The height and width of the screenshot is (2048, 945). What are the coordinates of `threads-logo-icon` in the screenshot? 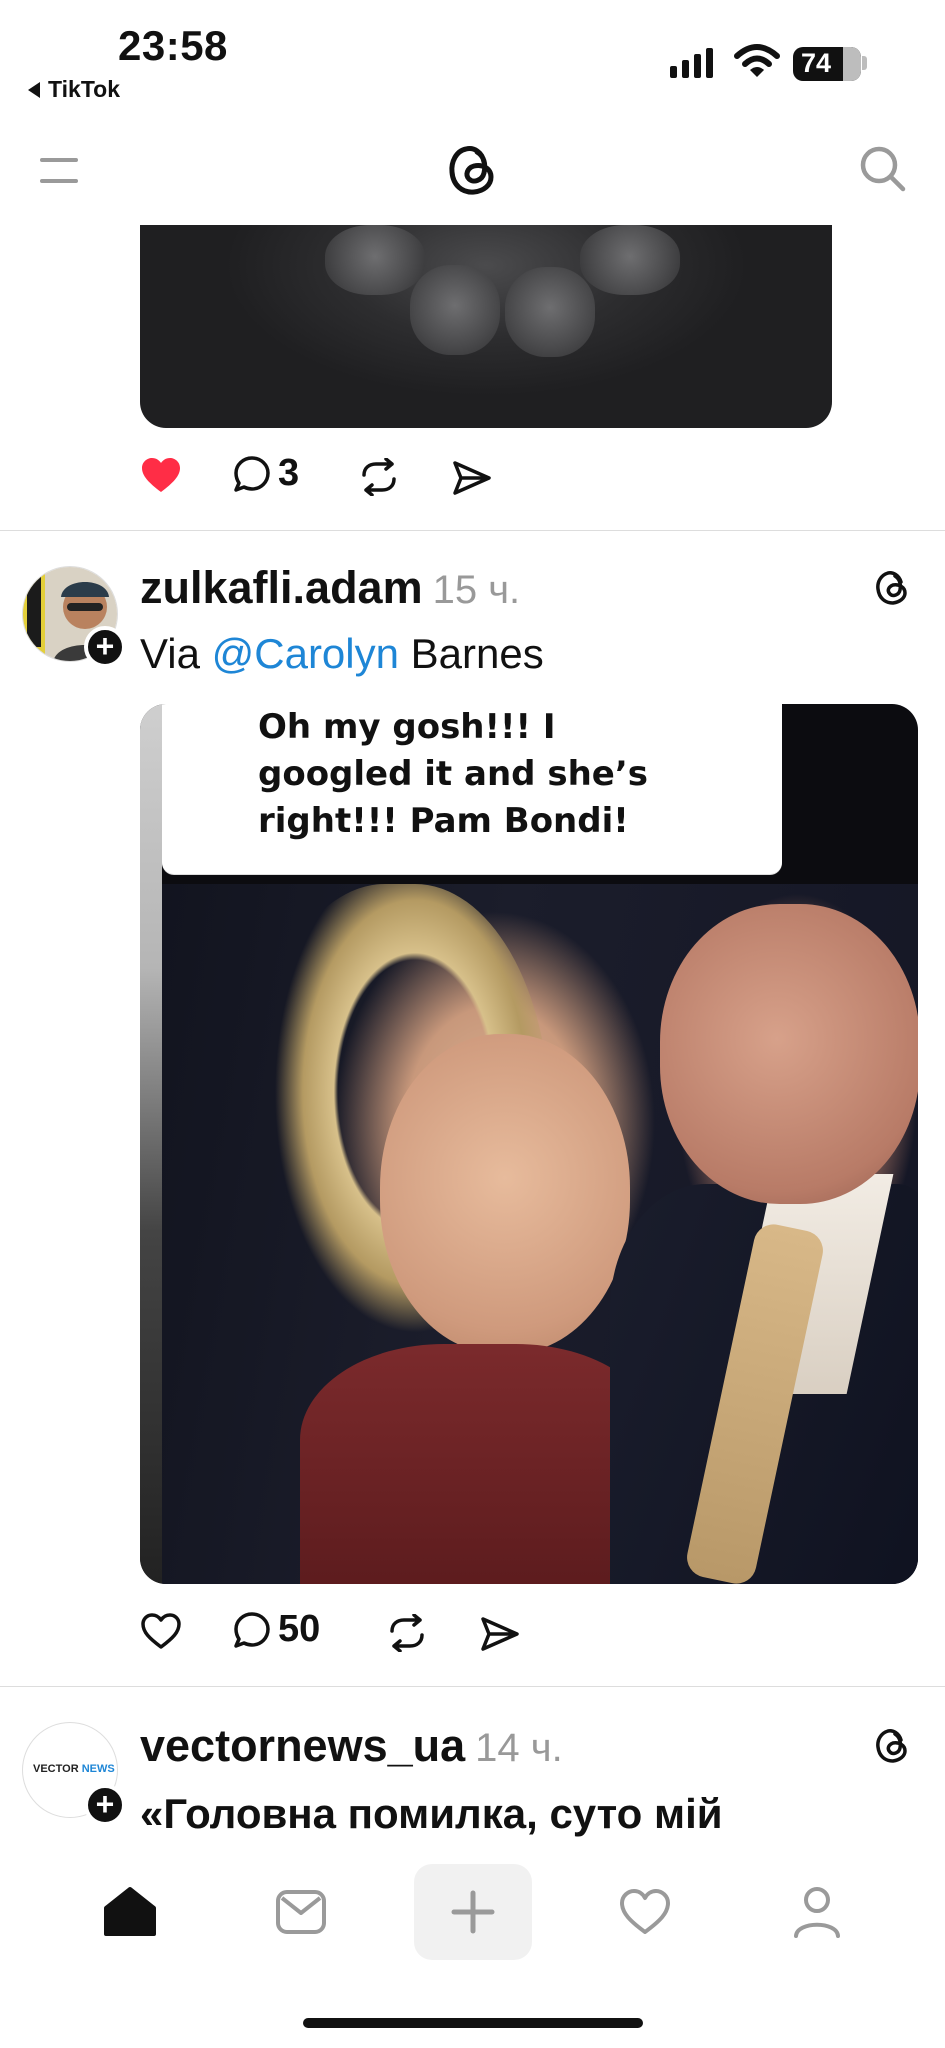 It's located at (472, 170).